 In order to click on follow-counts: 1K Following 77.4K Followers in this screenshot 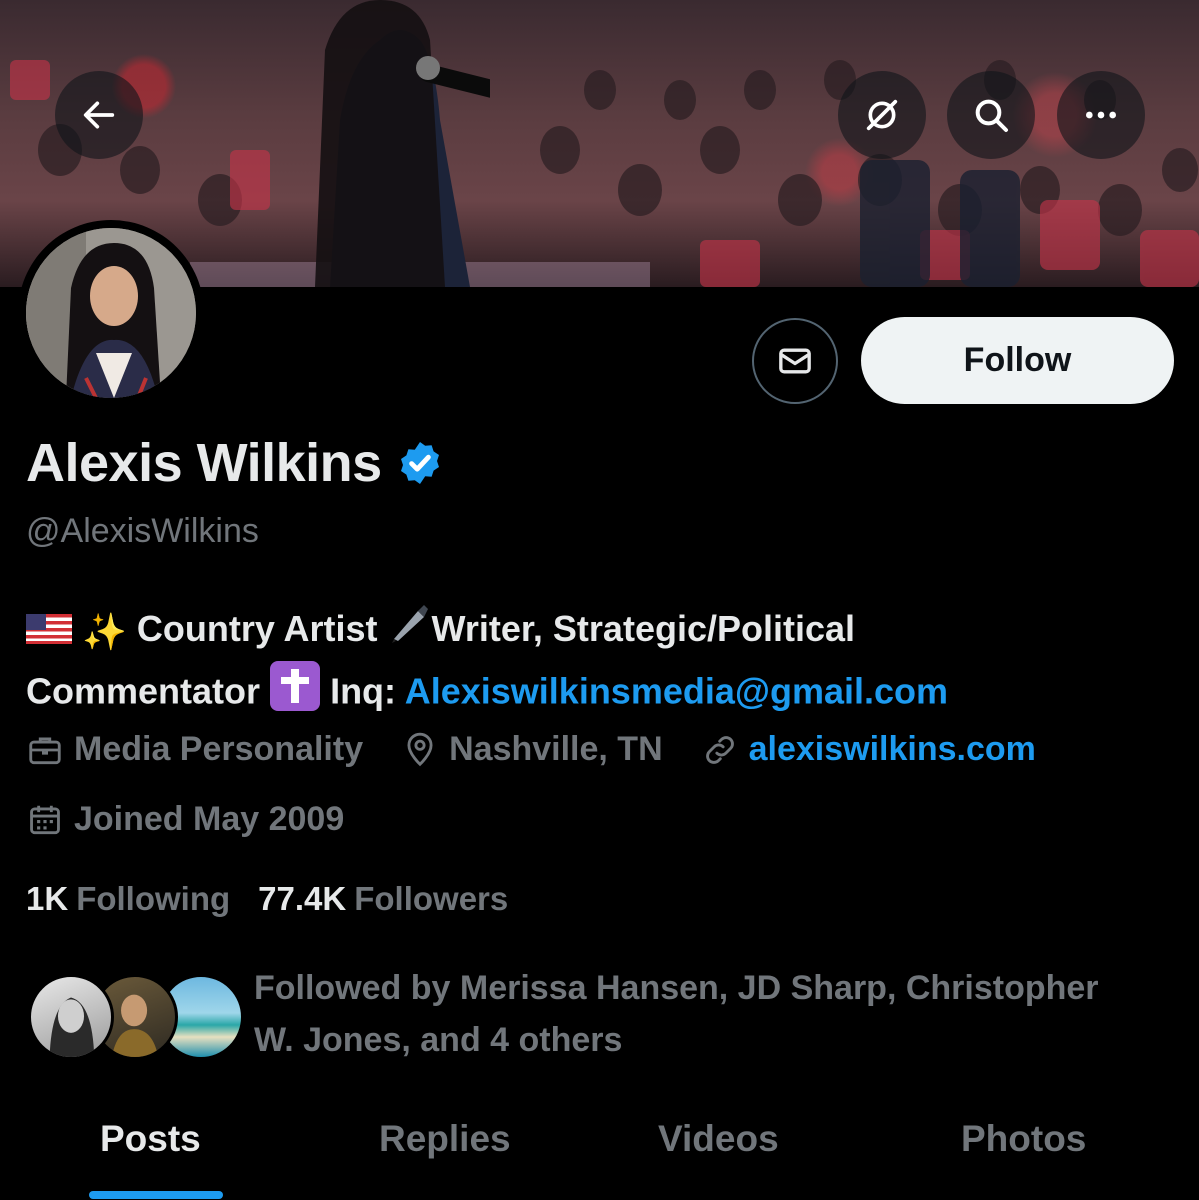, I will do `click(281, 899)`.